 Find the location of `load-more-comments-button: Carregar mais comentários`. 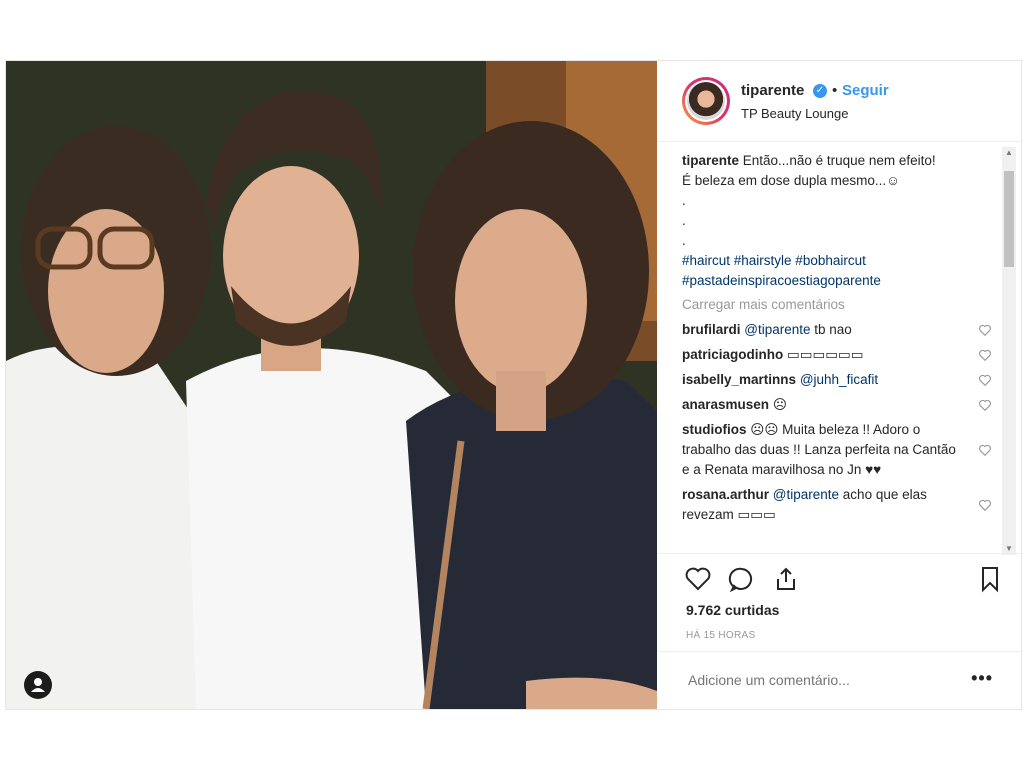

load-more-comments-button: Carregar mais comentários is located at coordinates (837, 305).